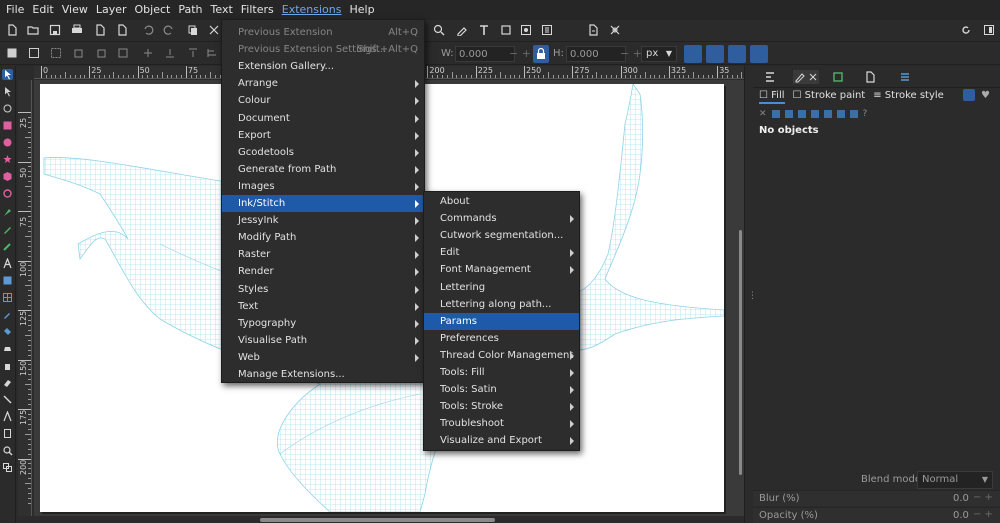  What do you see at coordinates (323, 323) in the screenshot?
I see `menu-item-typography: Typography` at bounding box center [323, 323].